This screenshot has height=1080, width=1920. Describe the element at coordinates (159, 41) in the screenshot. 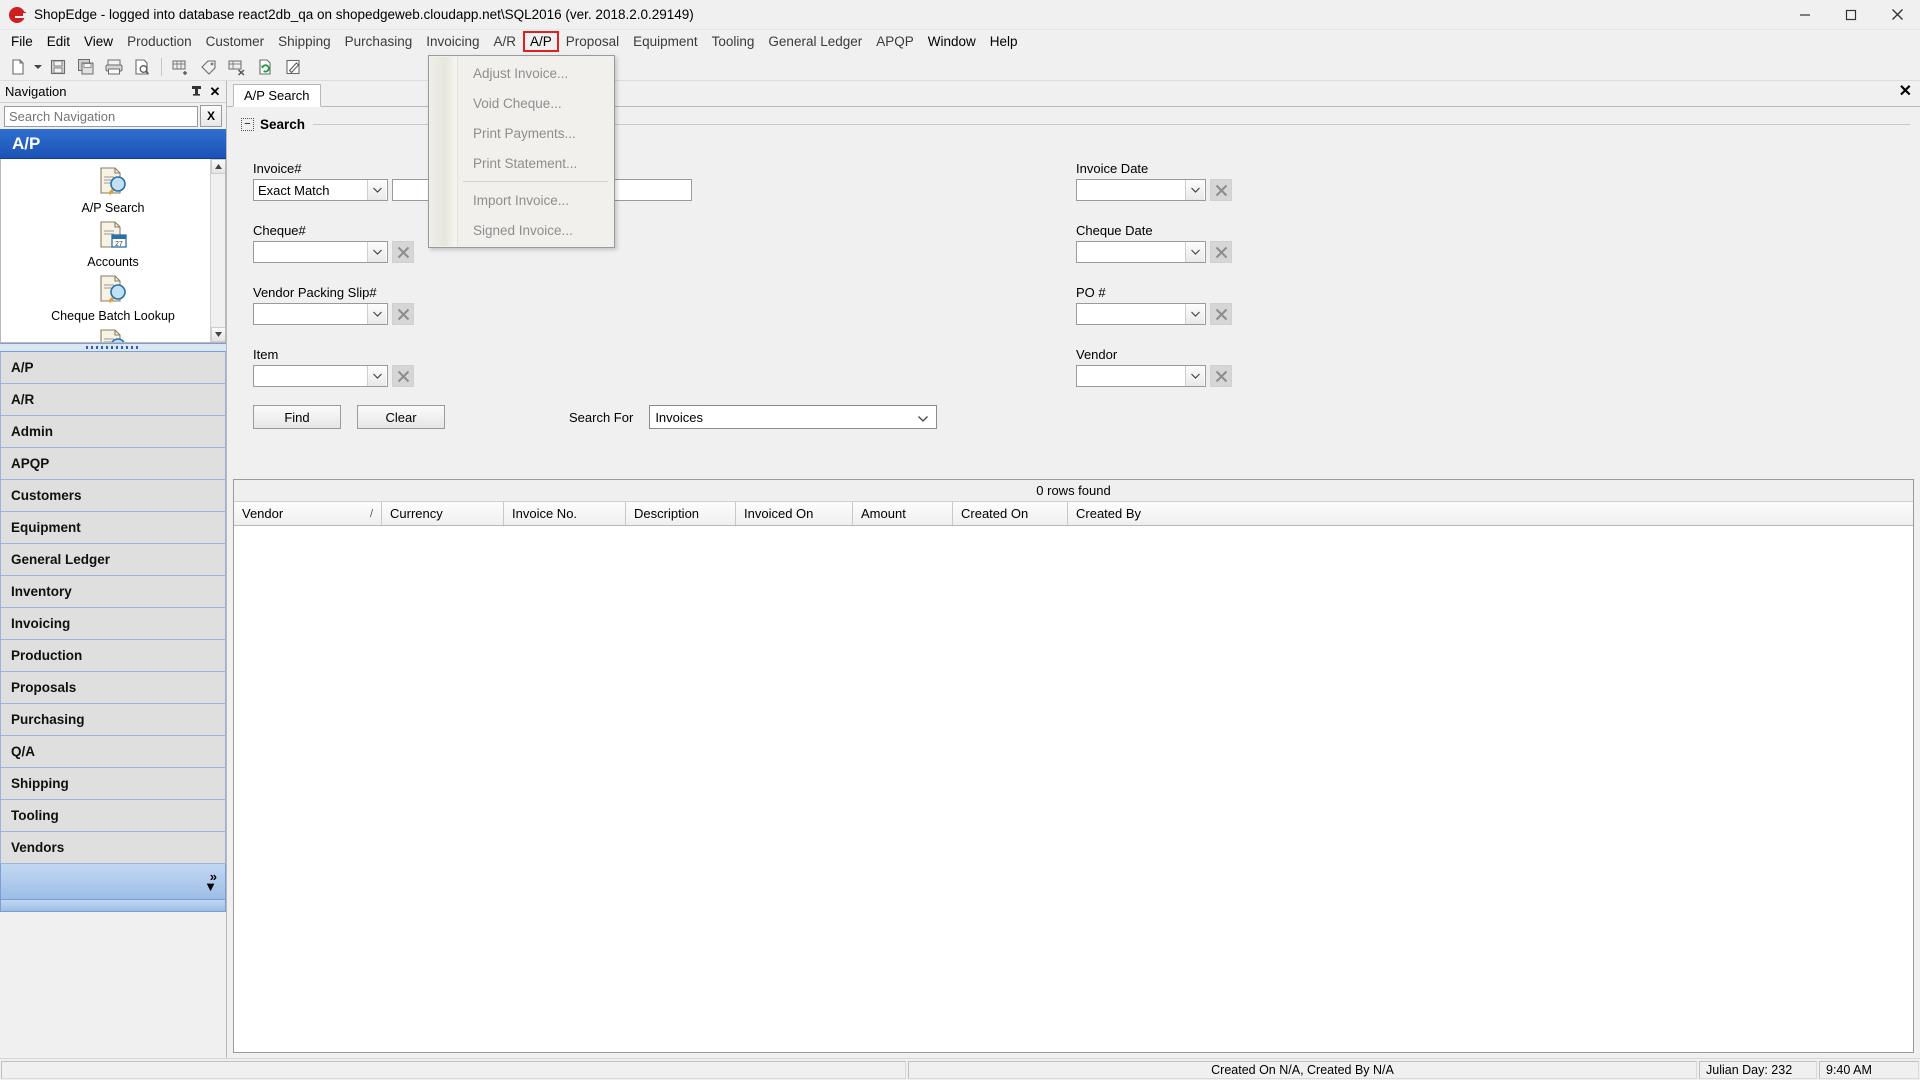

I see `menu-item-production: Production` at that location.